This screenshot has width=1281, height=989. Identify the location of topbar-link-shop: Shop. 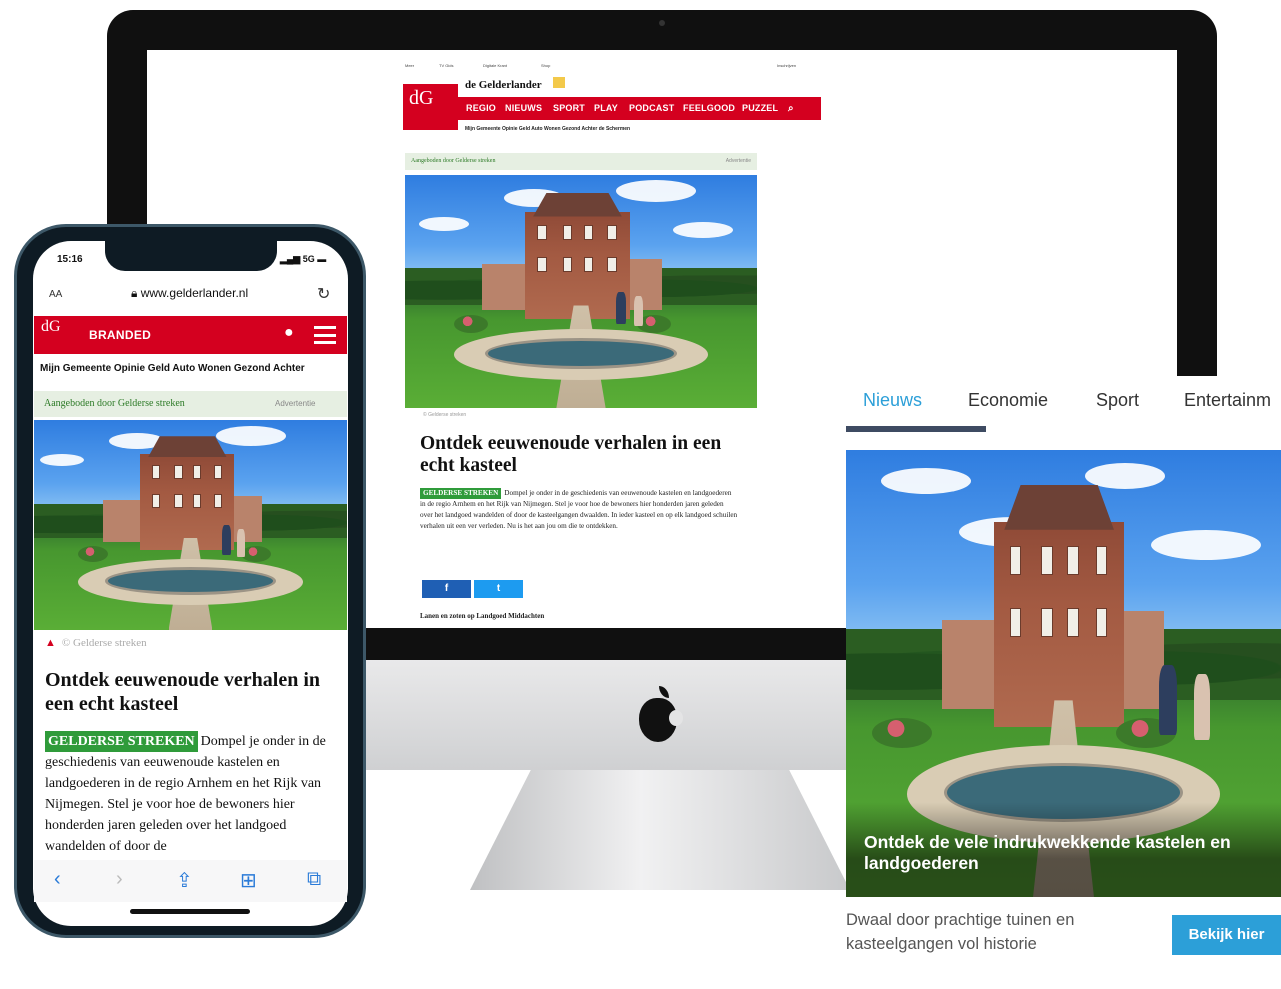
(545, 65).